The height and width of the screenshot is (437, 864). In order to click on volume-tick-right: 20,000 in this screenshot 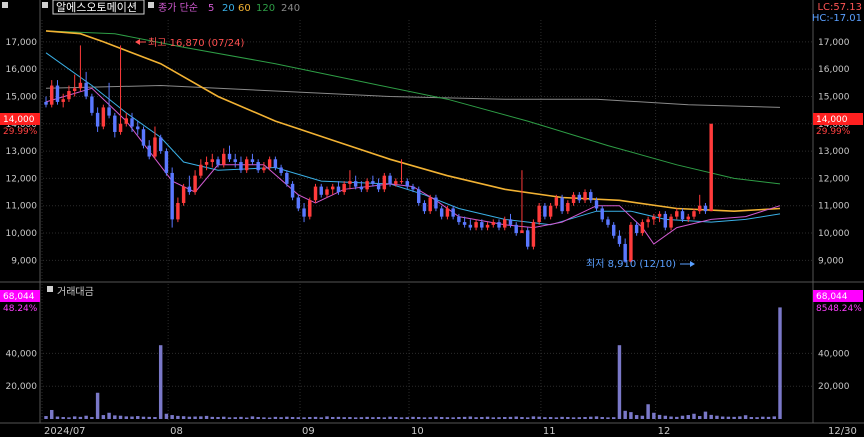, I will do `click(834, 387)`.